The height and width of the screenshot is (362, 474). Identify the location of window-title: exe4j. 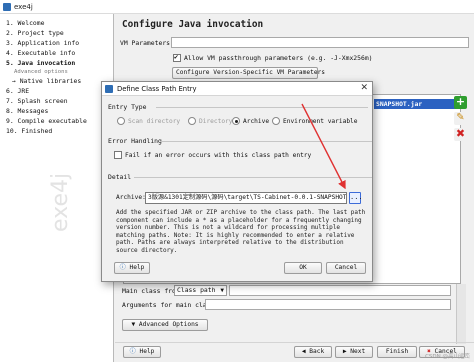
(23, 7).